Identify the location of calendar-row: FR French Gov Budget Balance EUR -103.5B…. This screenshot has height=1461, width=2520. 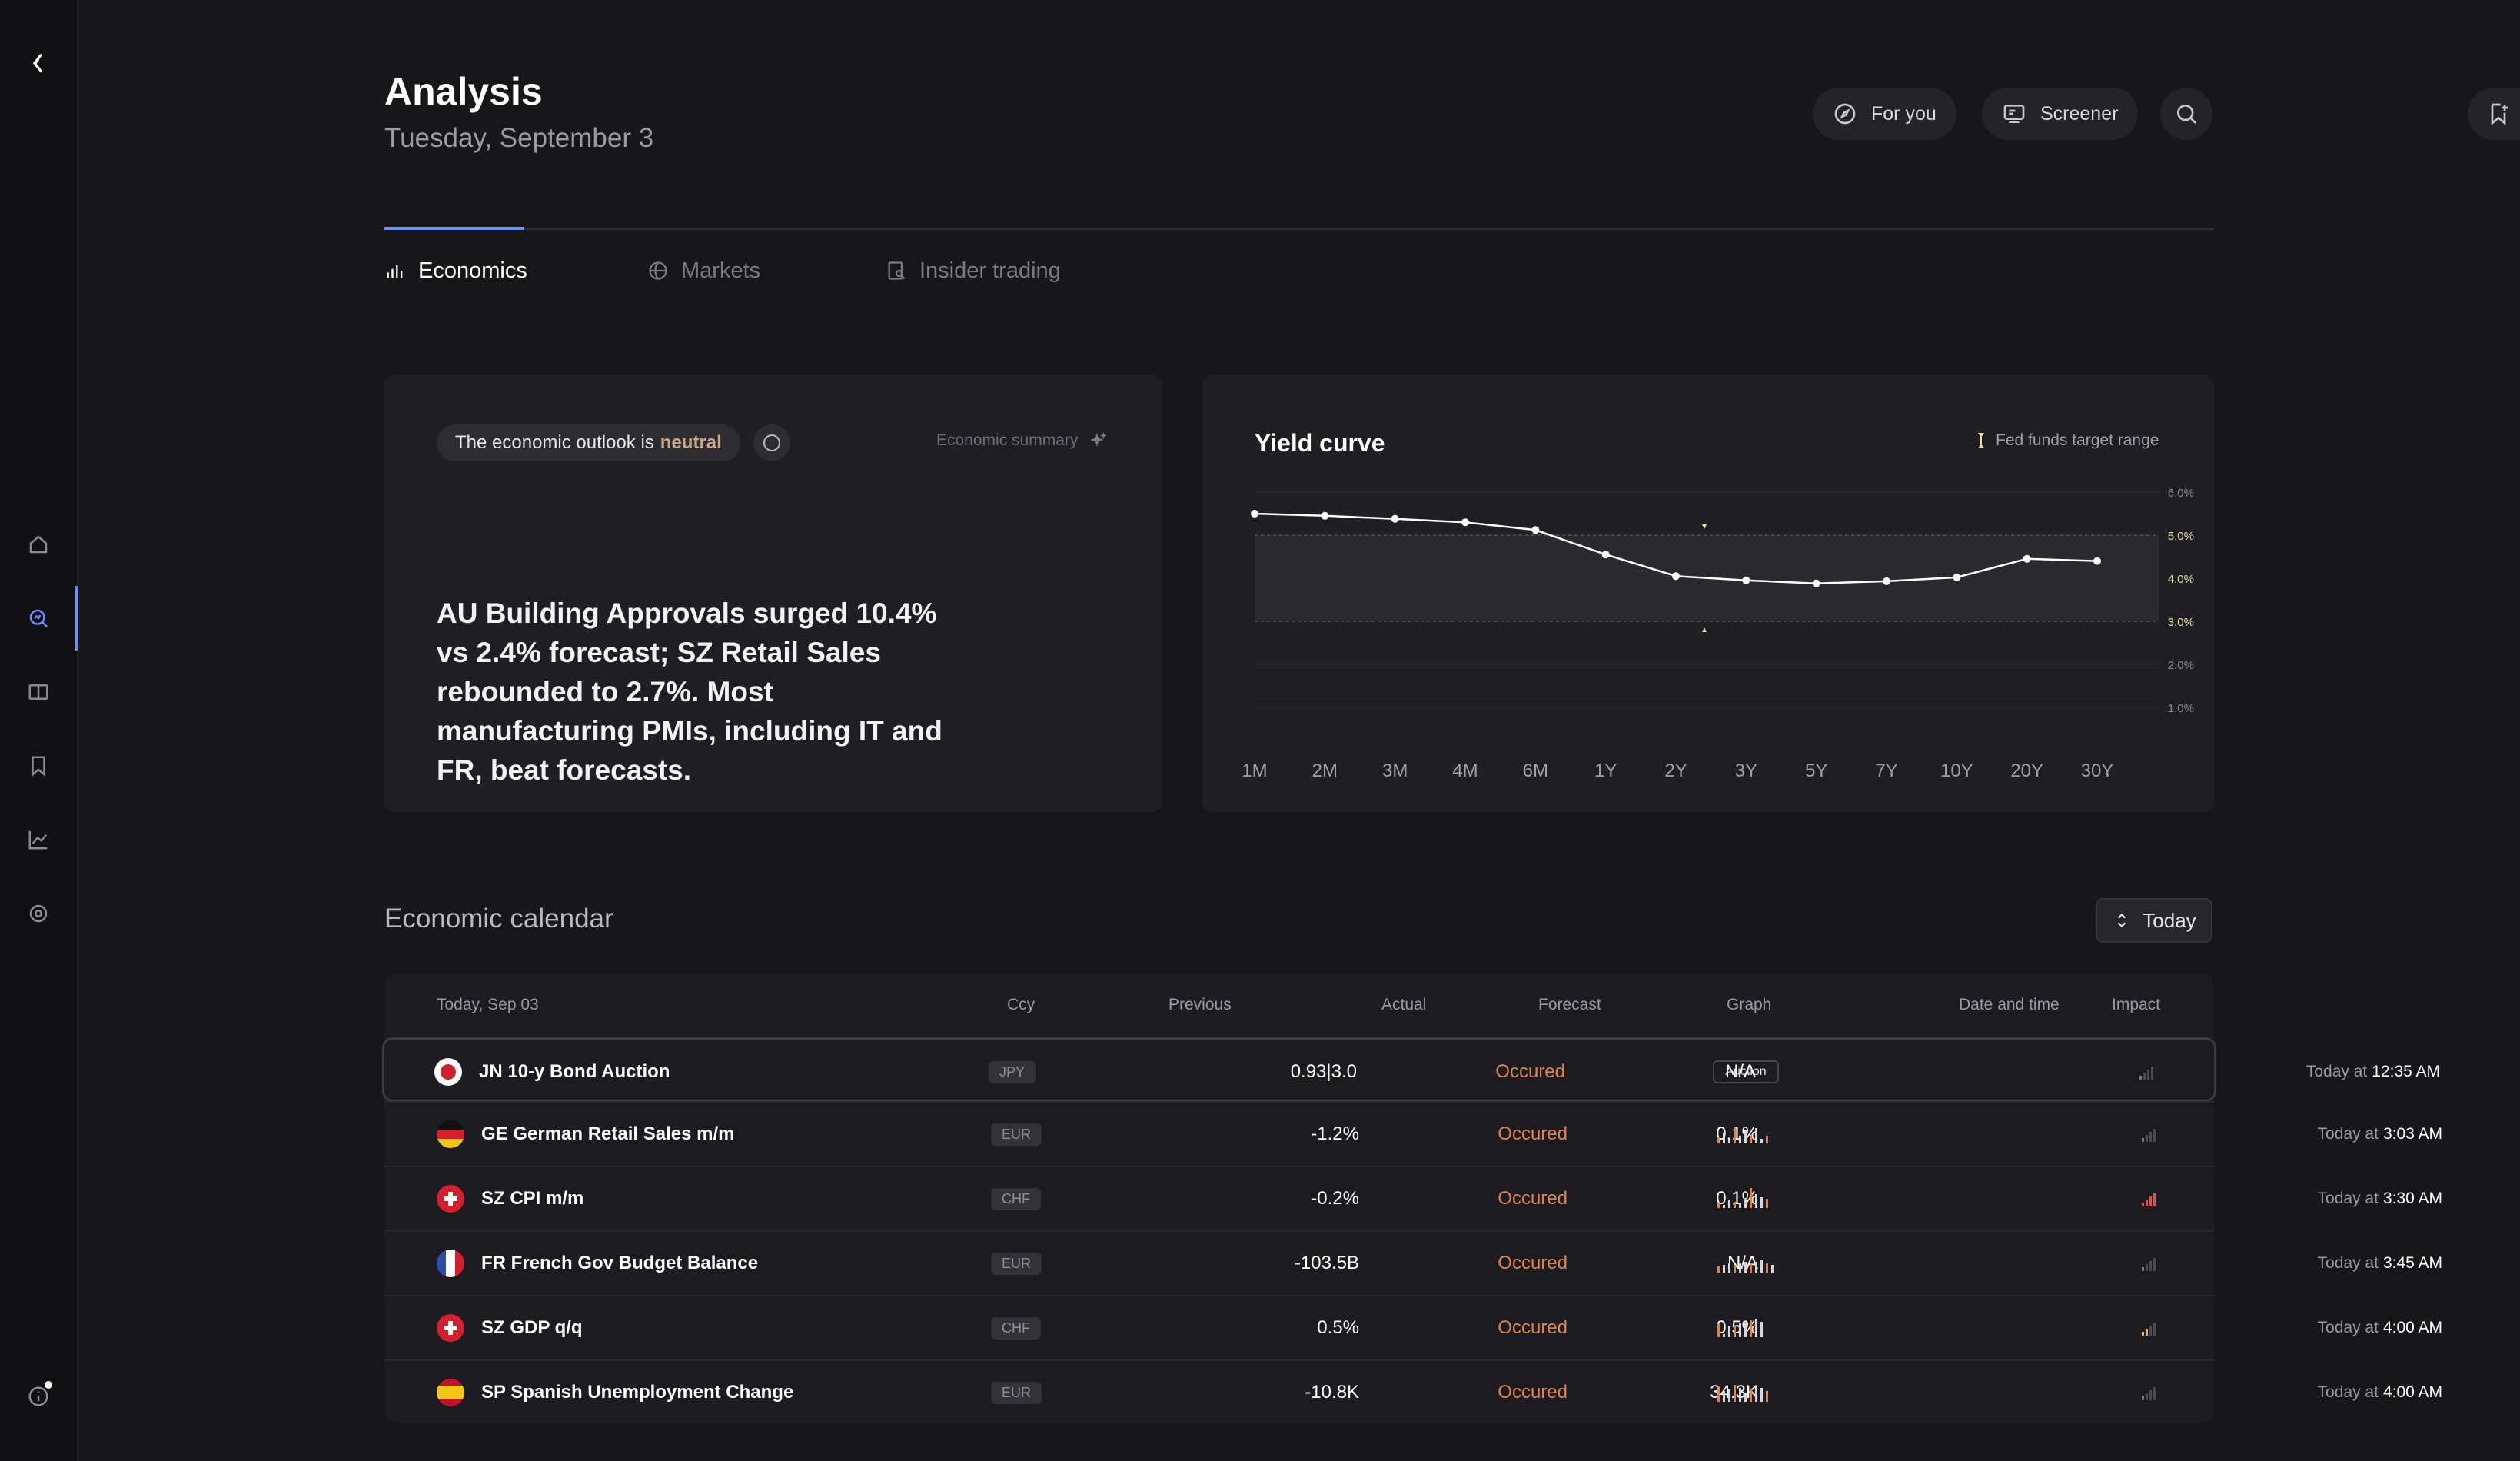
(1413, 1263).